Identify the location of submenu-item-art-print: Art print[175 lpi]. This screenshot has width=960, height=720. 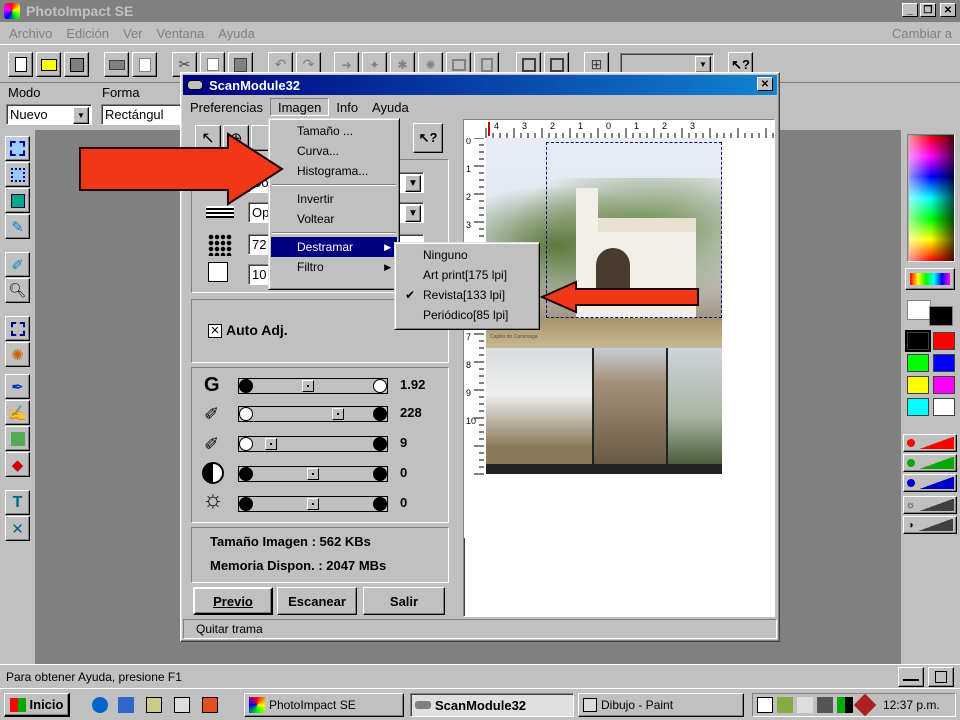
(467, 275).